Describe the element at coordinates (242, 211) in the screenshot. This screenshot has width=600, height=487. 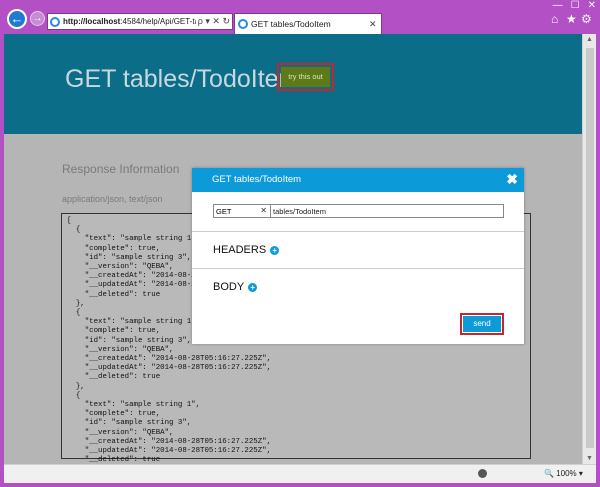
I see `http-method-field: GET ✕` at that location.